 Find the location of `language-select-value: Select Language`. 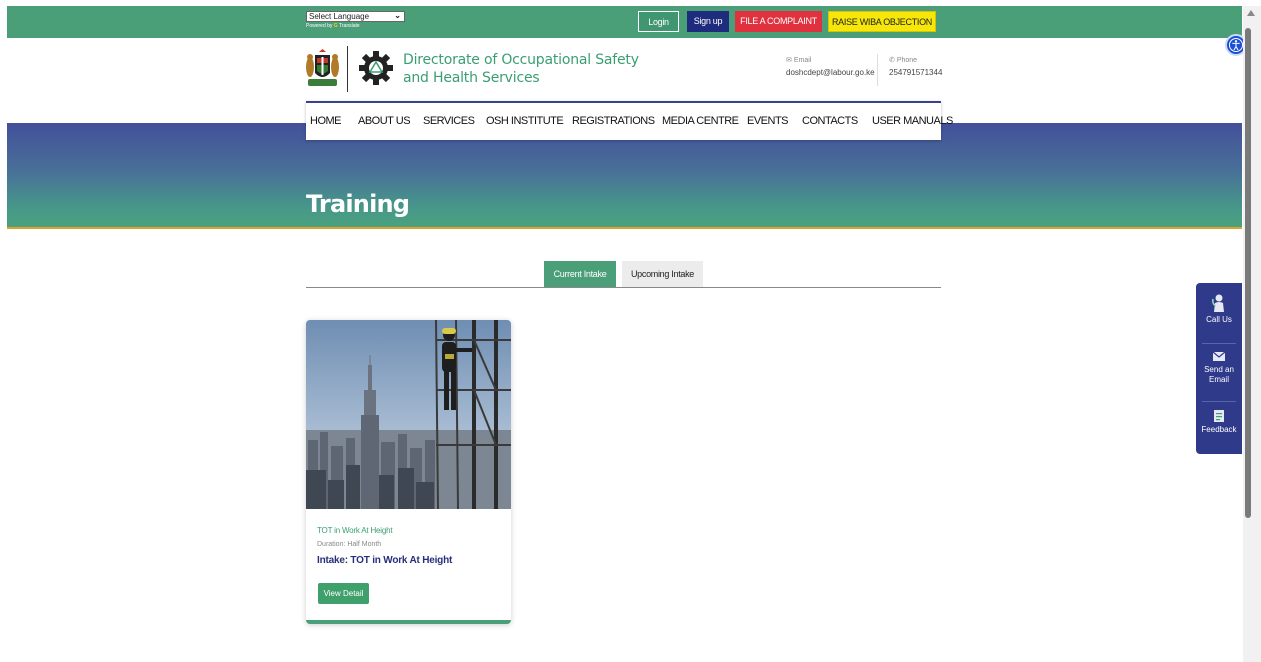

language-select-value: Select Language is located at coordinates (339, 16).